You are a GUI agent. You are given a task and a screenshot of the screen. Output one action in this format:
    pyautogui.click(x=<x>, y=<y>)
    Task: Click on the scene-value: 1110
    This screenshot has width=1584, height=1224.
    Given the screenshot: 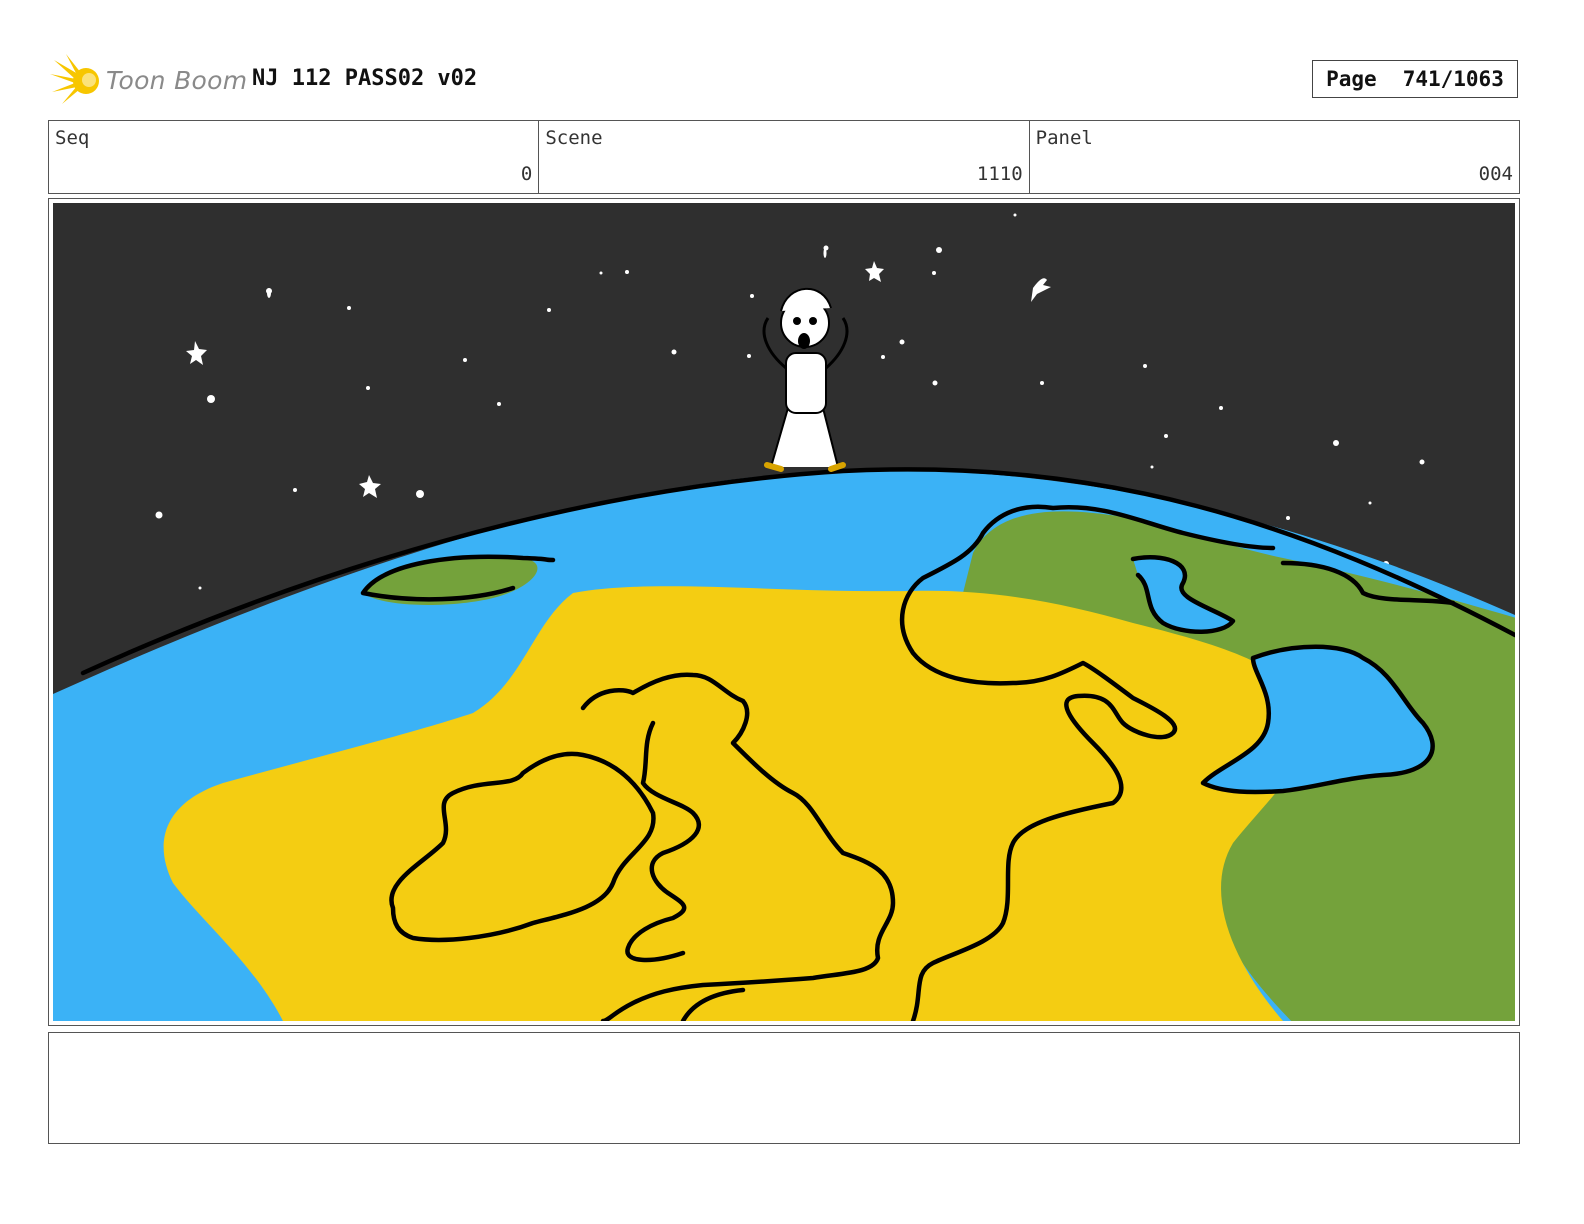 What is the action you would take?
    pyautogui.click(x=999, y=174)
    